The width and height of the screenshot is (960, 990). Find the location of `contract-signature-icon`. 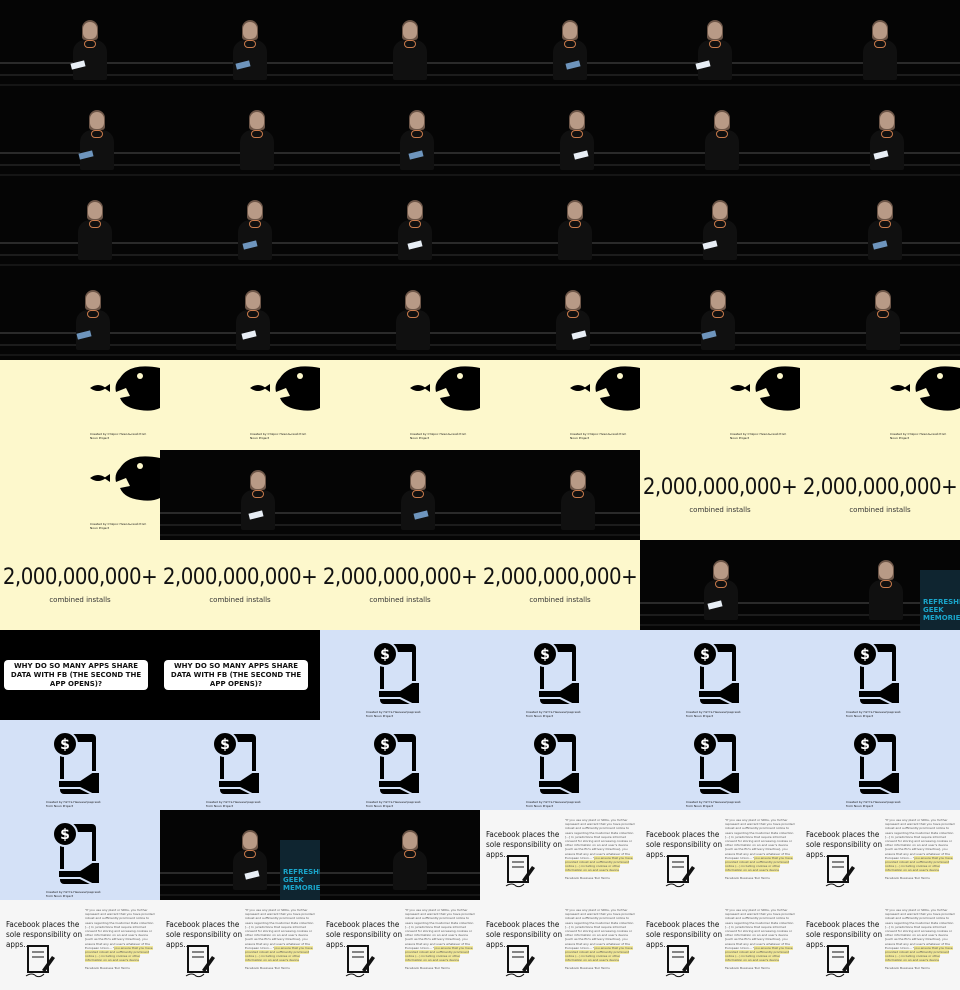

contract-signature-icon is located at coordinates (520, 871).